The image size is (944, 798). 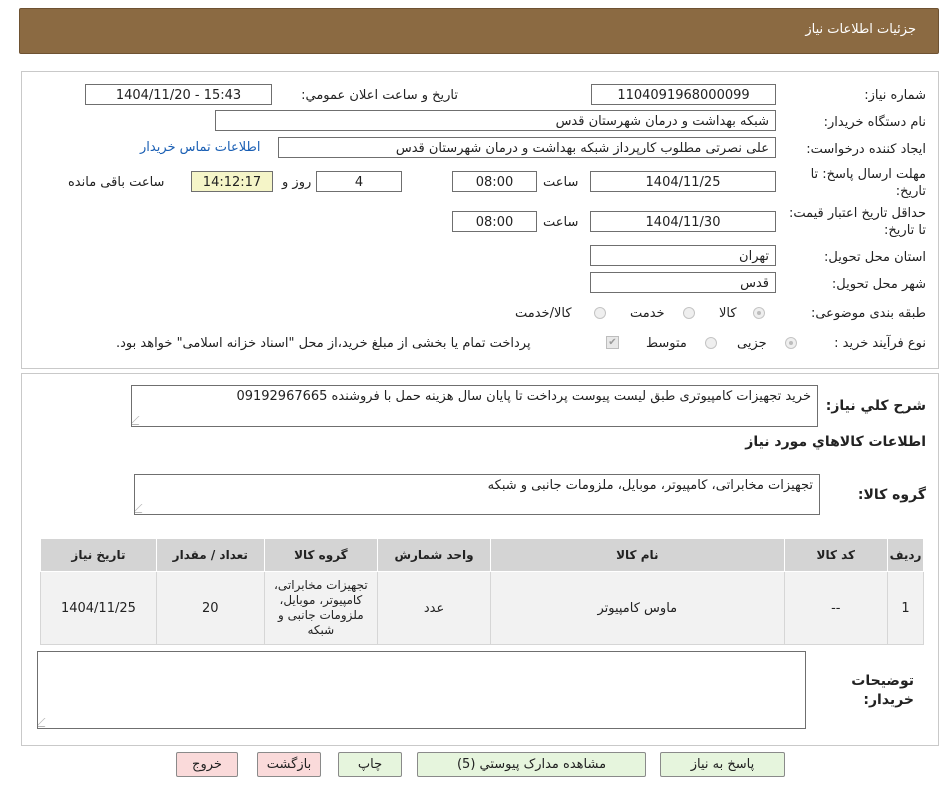 What do you see at coordinates (860, 29) in the screenshot?
I see `page-title: جزئیات اطلاعات نیاز` at bounding box center [860, 29].